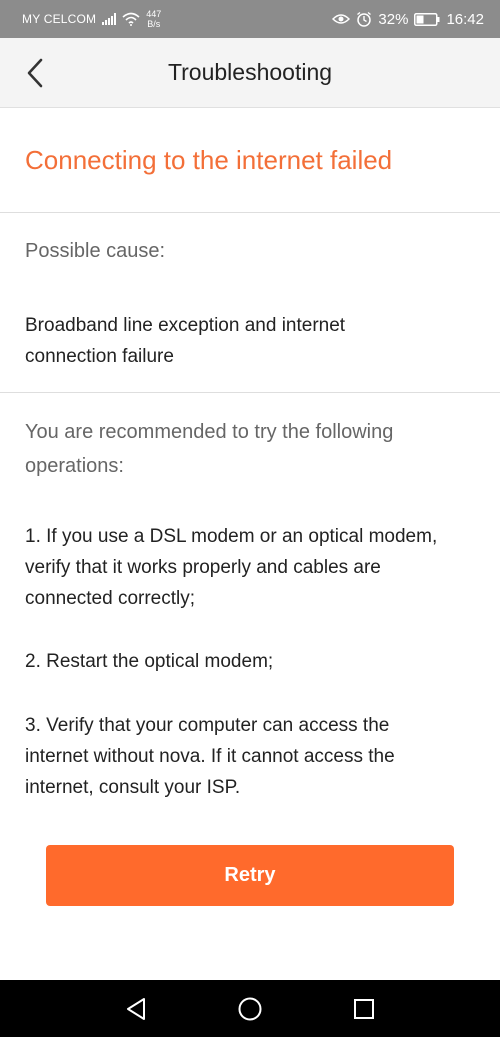 The width and height of the screenshot is (500, 1037). I want to click on back-triangle-icon, so click(136, 1008).